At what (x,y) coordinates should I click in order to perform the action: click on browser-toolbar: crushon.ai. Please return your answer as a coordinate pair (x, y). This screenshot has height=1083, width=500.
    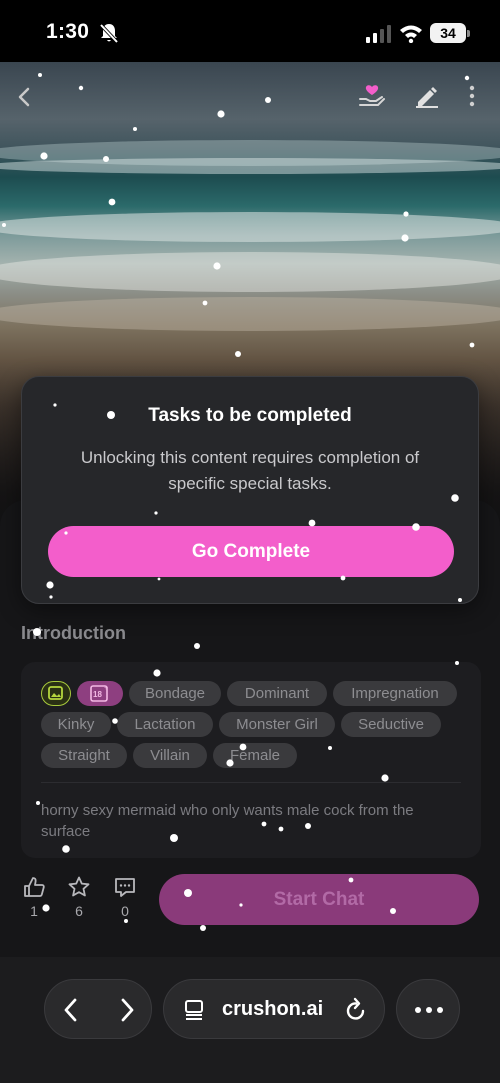
    Looking at the image, I should click on (250, 1020).